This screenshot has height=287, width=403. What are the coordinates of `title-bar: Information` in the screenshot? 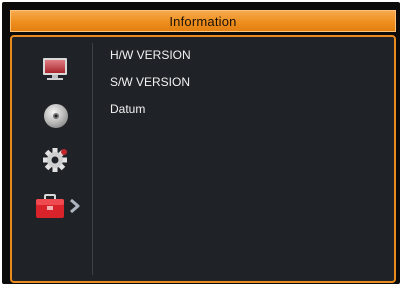 It's located at (203, 21).